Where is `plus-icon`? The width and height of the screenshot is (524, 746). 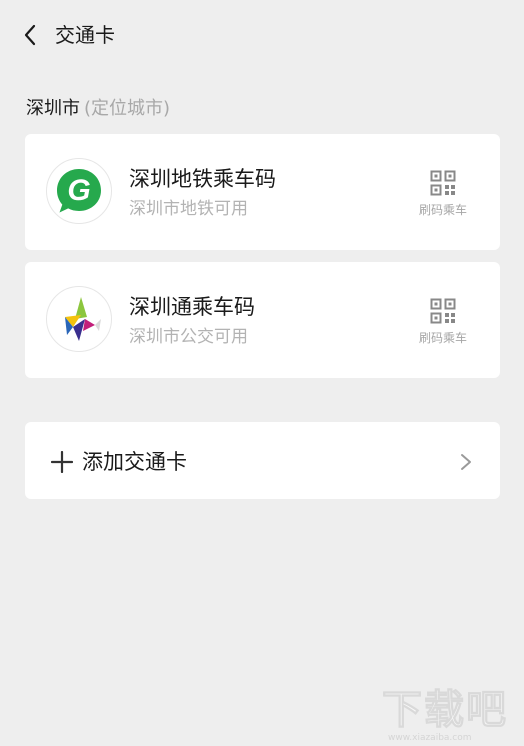 plus-icon is located at coordinates (62, 462).